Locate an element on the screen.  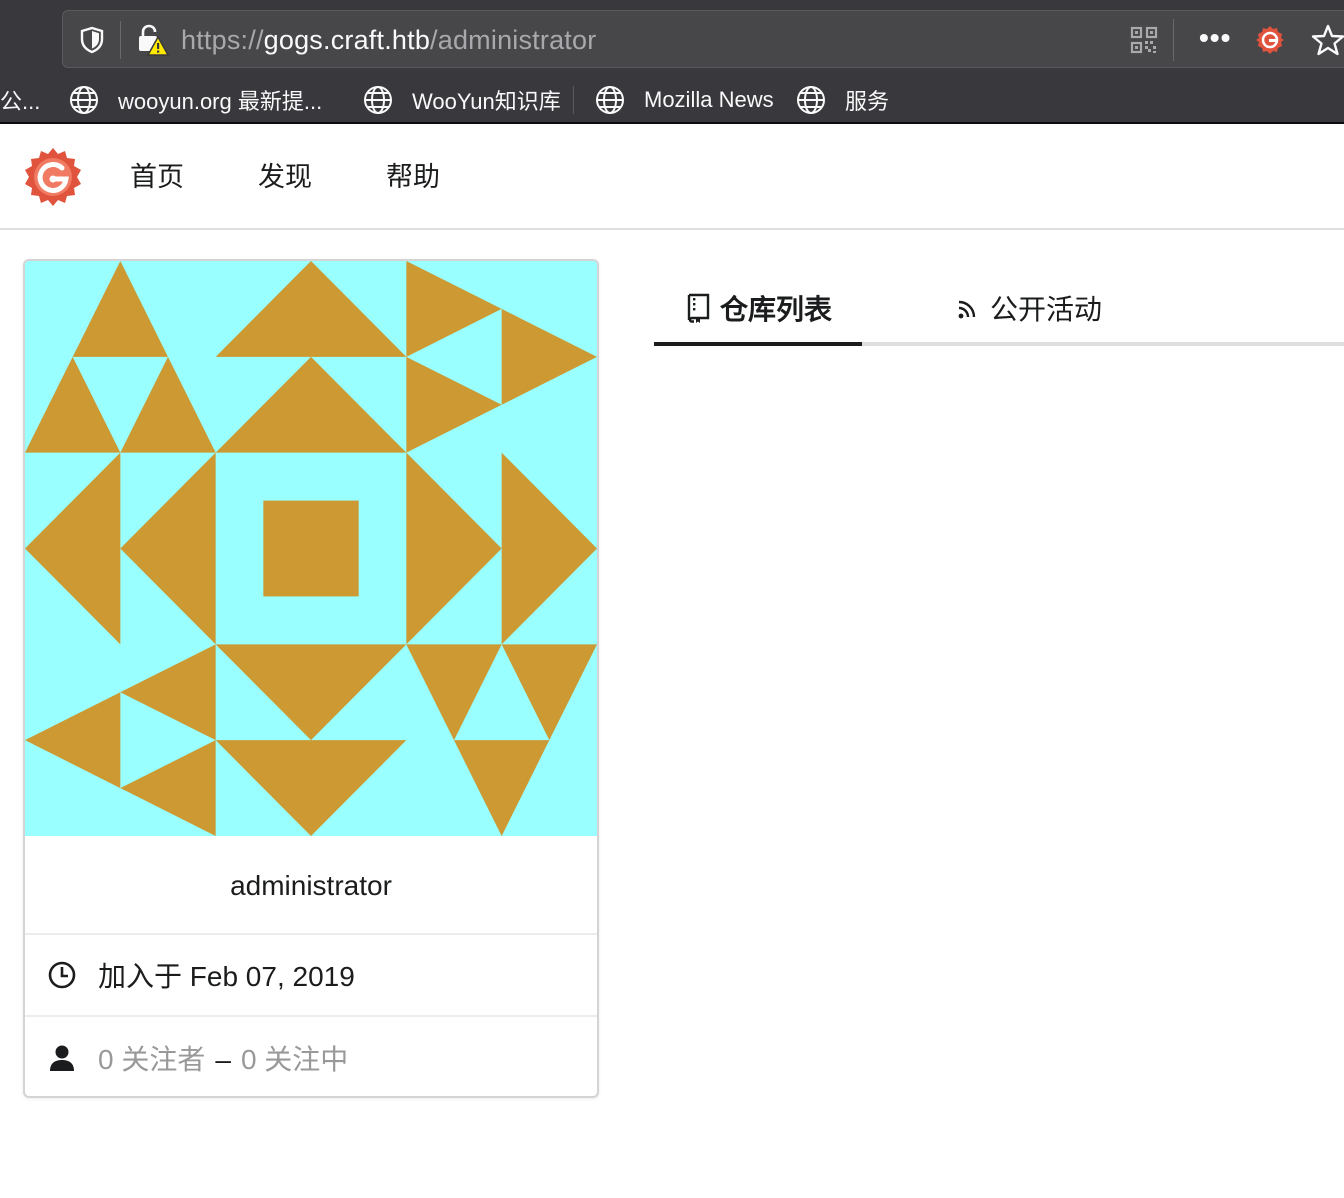
tab-public-activity: 公开活动 is located at coordinates (1028, 308).